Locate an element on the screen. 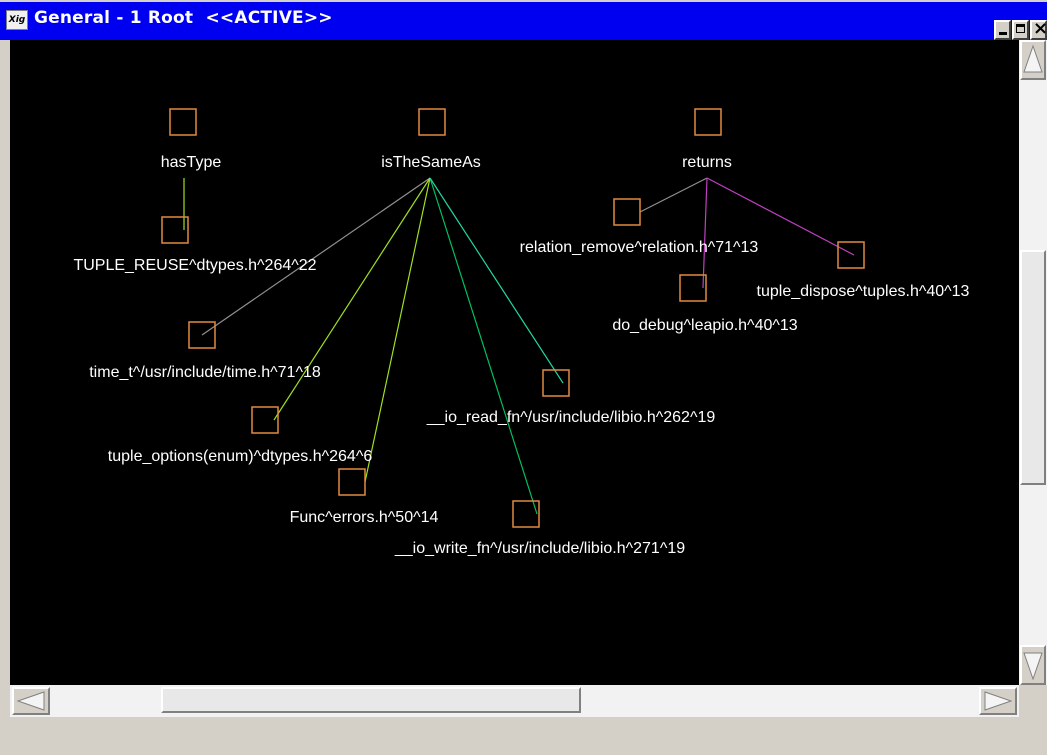  graph-node-tuple_reuse: TUPLE_REUSE^dtypes.h^264^22 is located at coordinates (195, 245).